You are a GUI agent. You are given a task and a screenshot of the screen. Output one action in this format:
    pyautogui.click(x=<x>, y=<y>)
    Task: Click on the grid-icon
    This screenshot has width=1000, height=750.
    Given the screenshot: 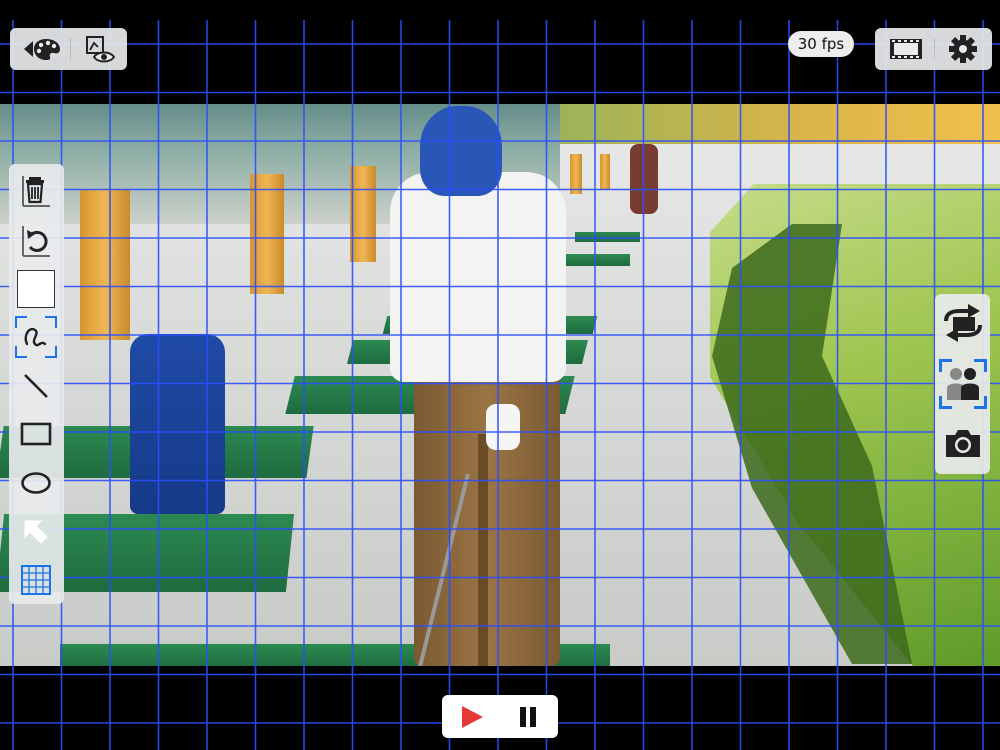 What is the action you would take?
    pyautogui.click(x=36, y=580)
    